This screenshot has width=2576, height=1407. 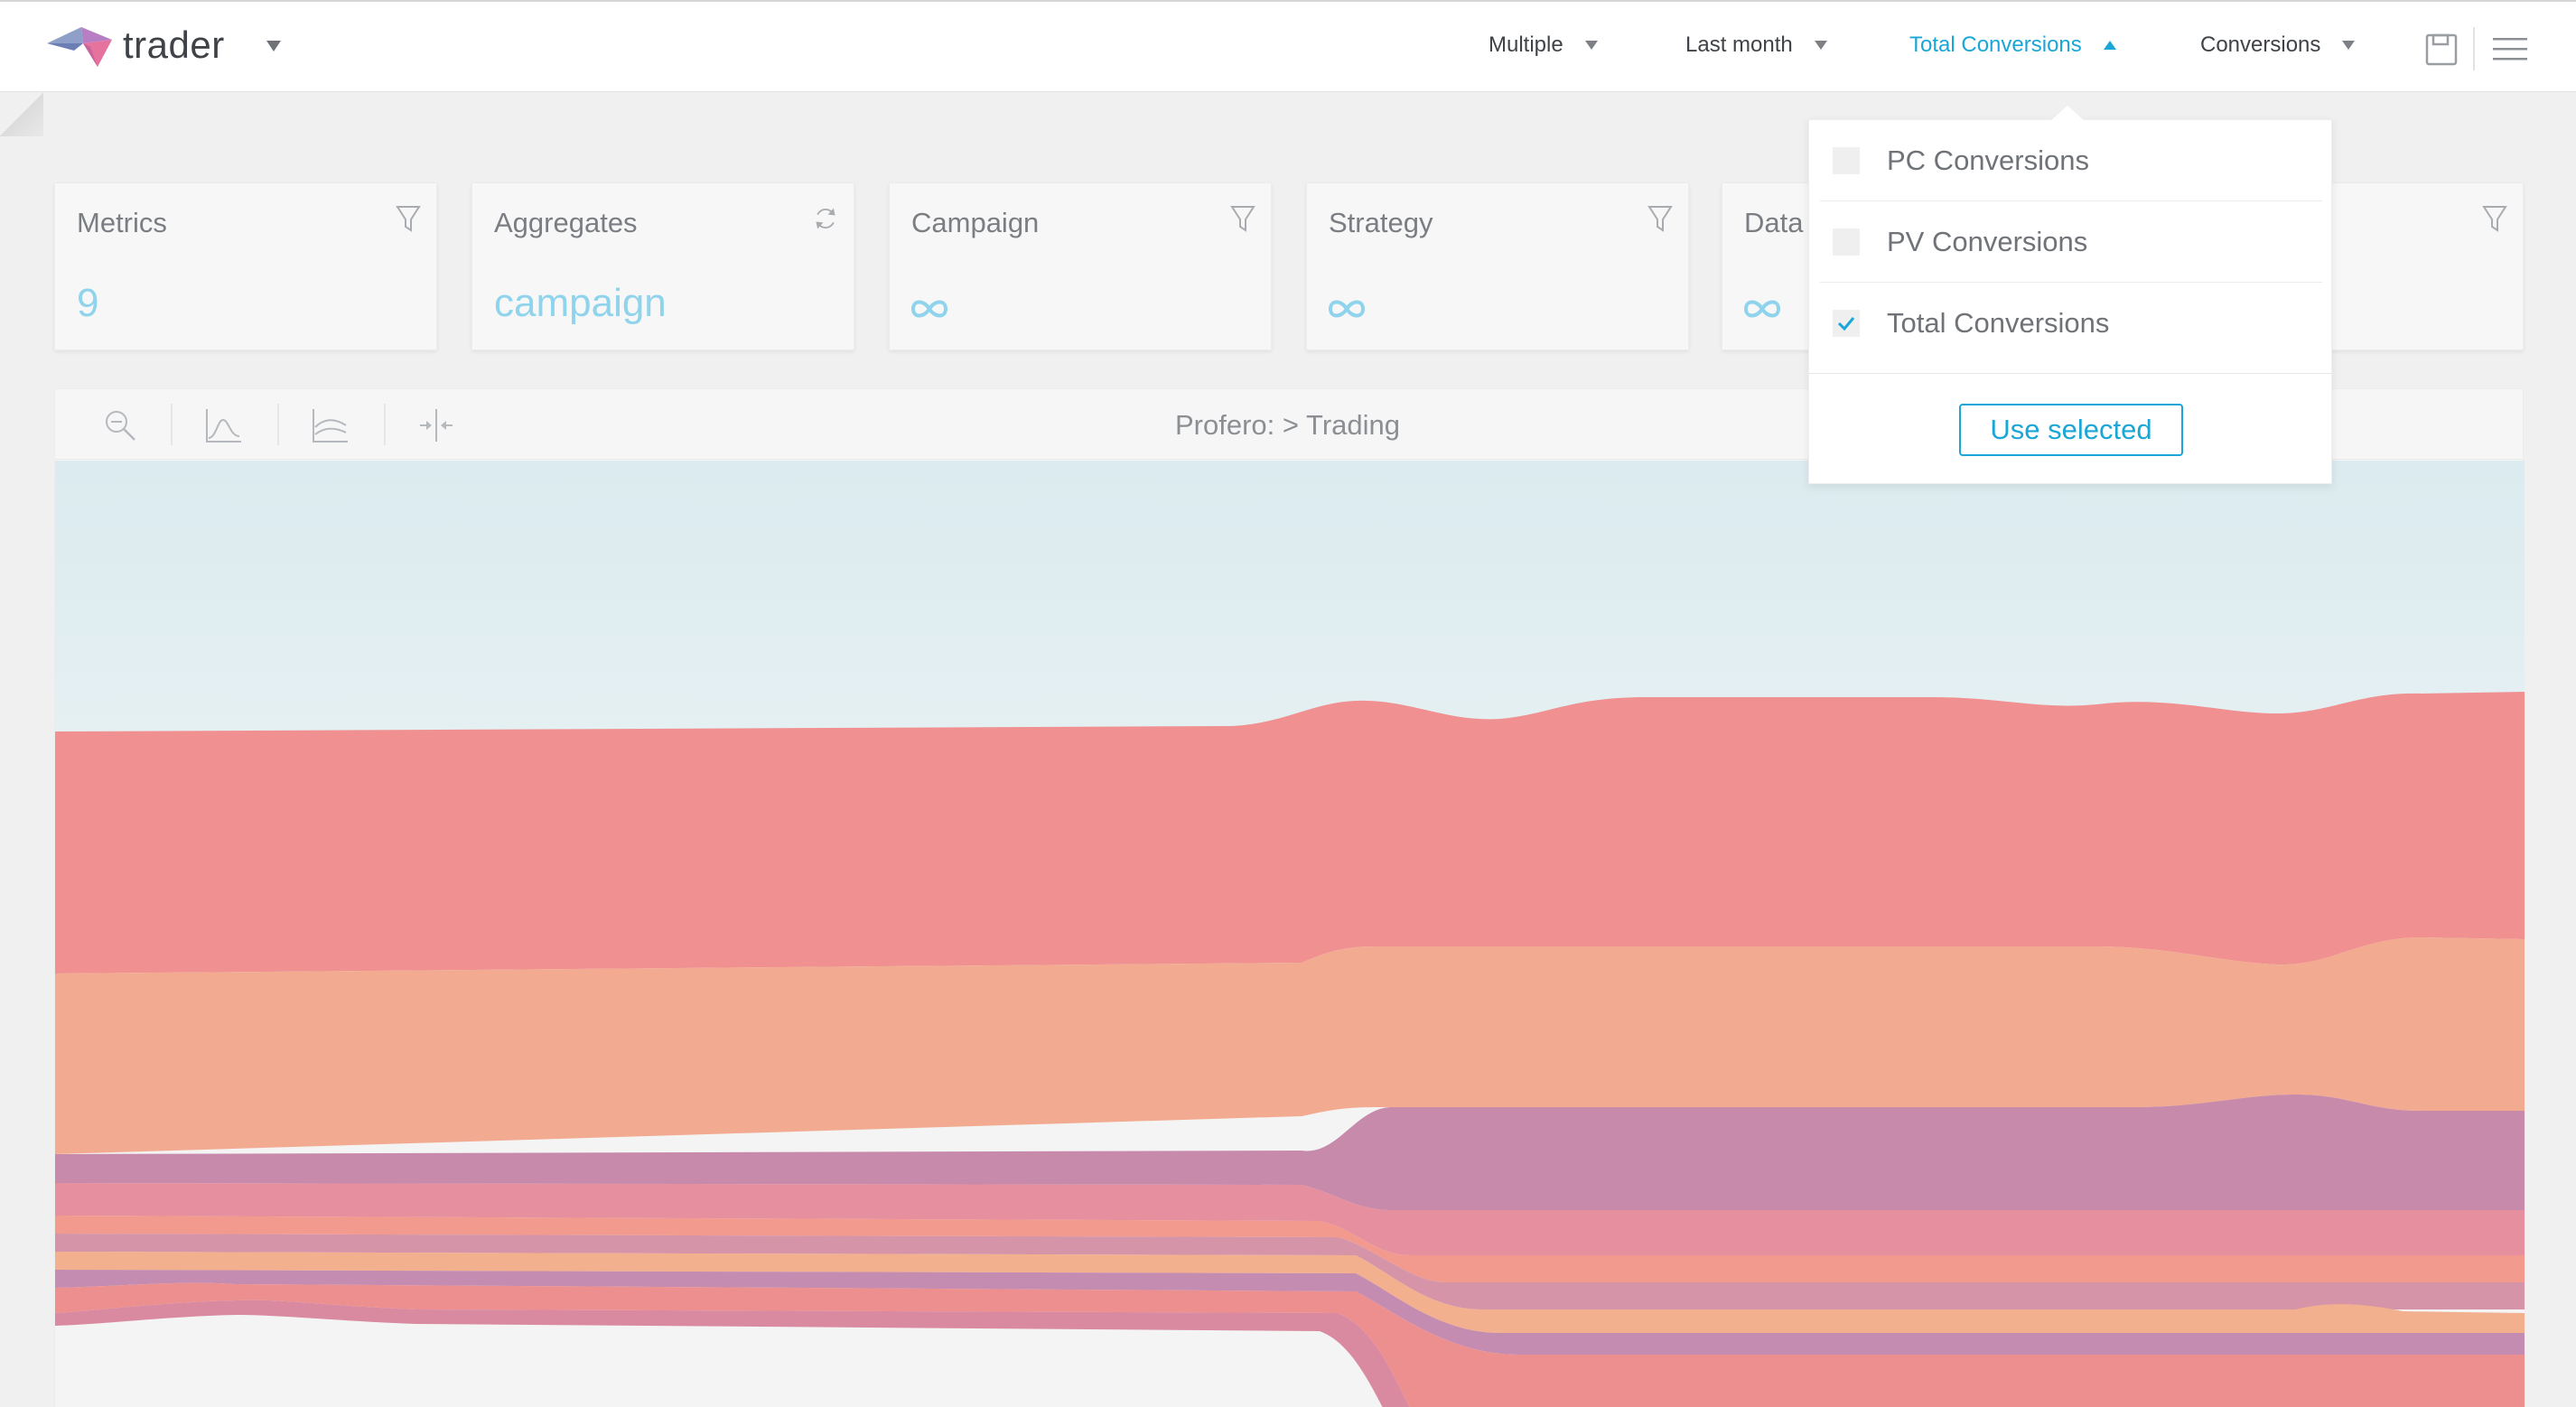 What do you see at coordinates (223, 425) in the screenshot?
I see `line-chart-icon` at bounding box center [223, 425].